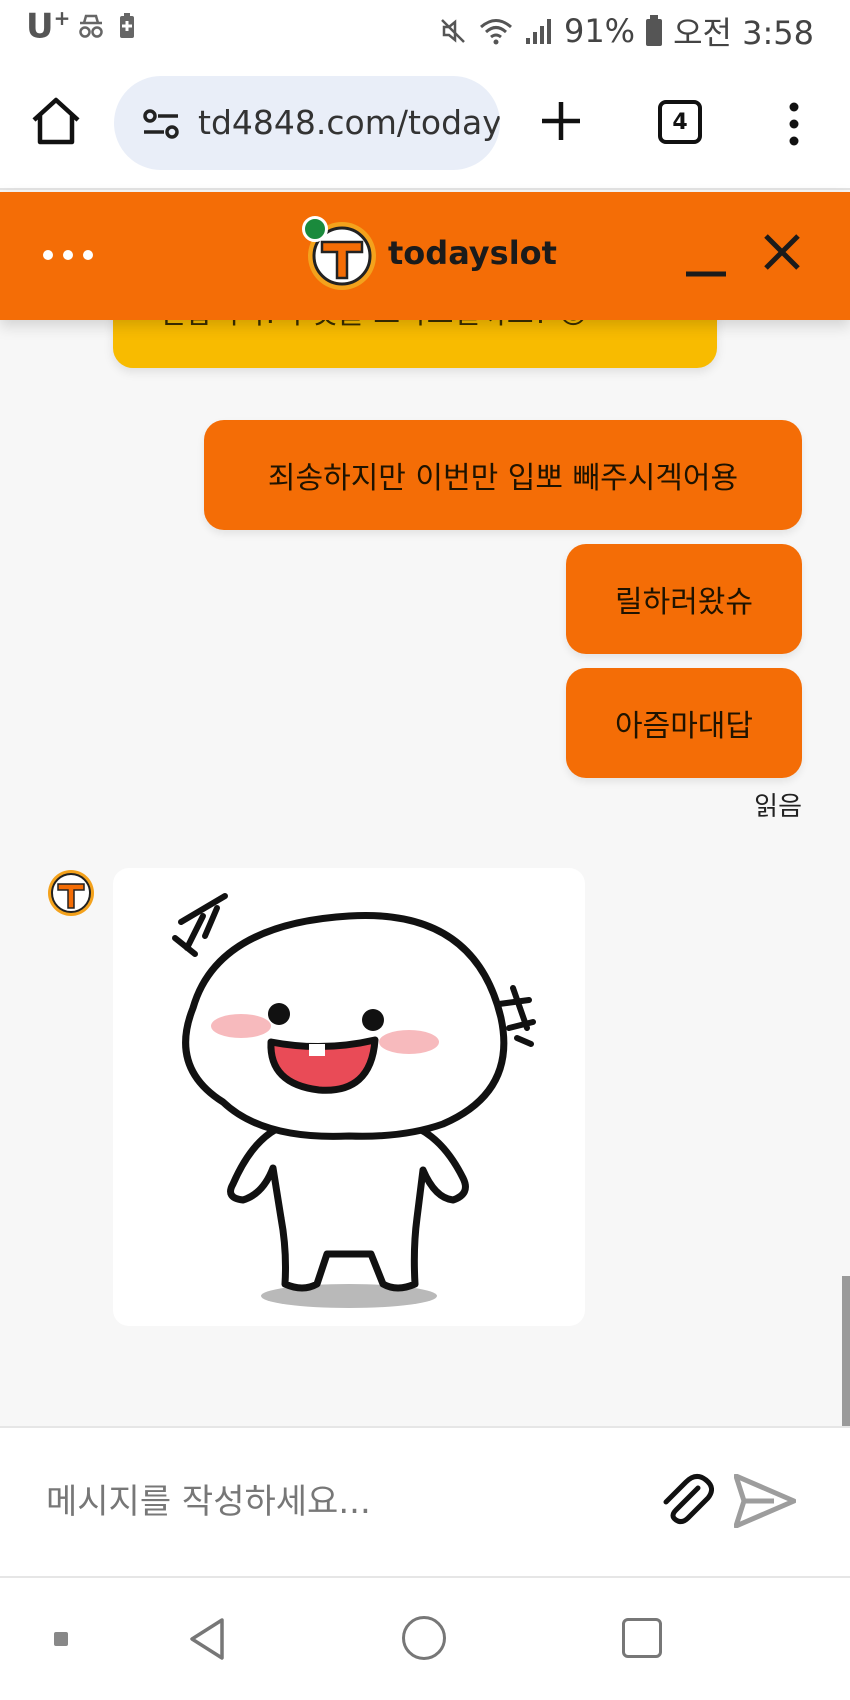  I want to click on status-left: U+, so click(84, 26).